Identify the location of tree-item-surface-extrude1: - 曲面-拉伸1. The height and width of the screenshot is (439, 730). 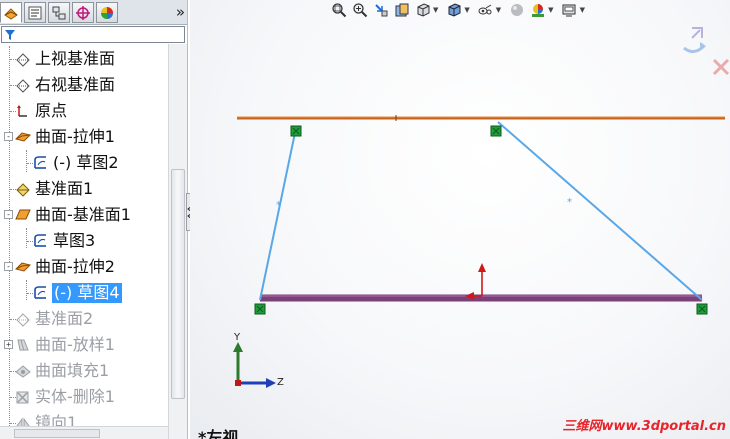
(85, 137).